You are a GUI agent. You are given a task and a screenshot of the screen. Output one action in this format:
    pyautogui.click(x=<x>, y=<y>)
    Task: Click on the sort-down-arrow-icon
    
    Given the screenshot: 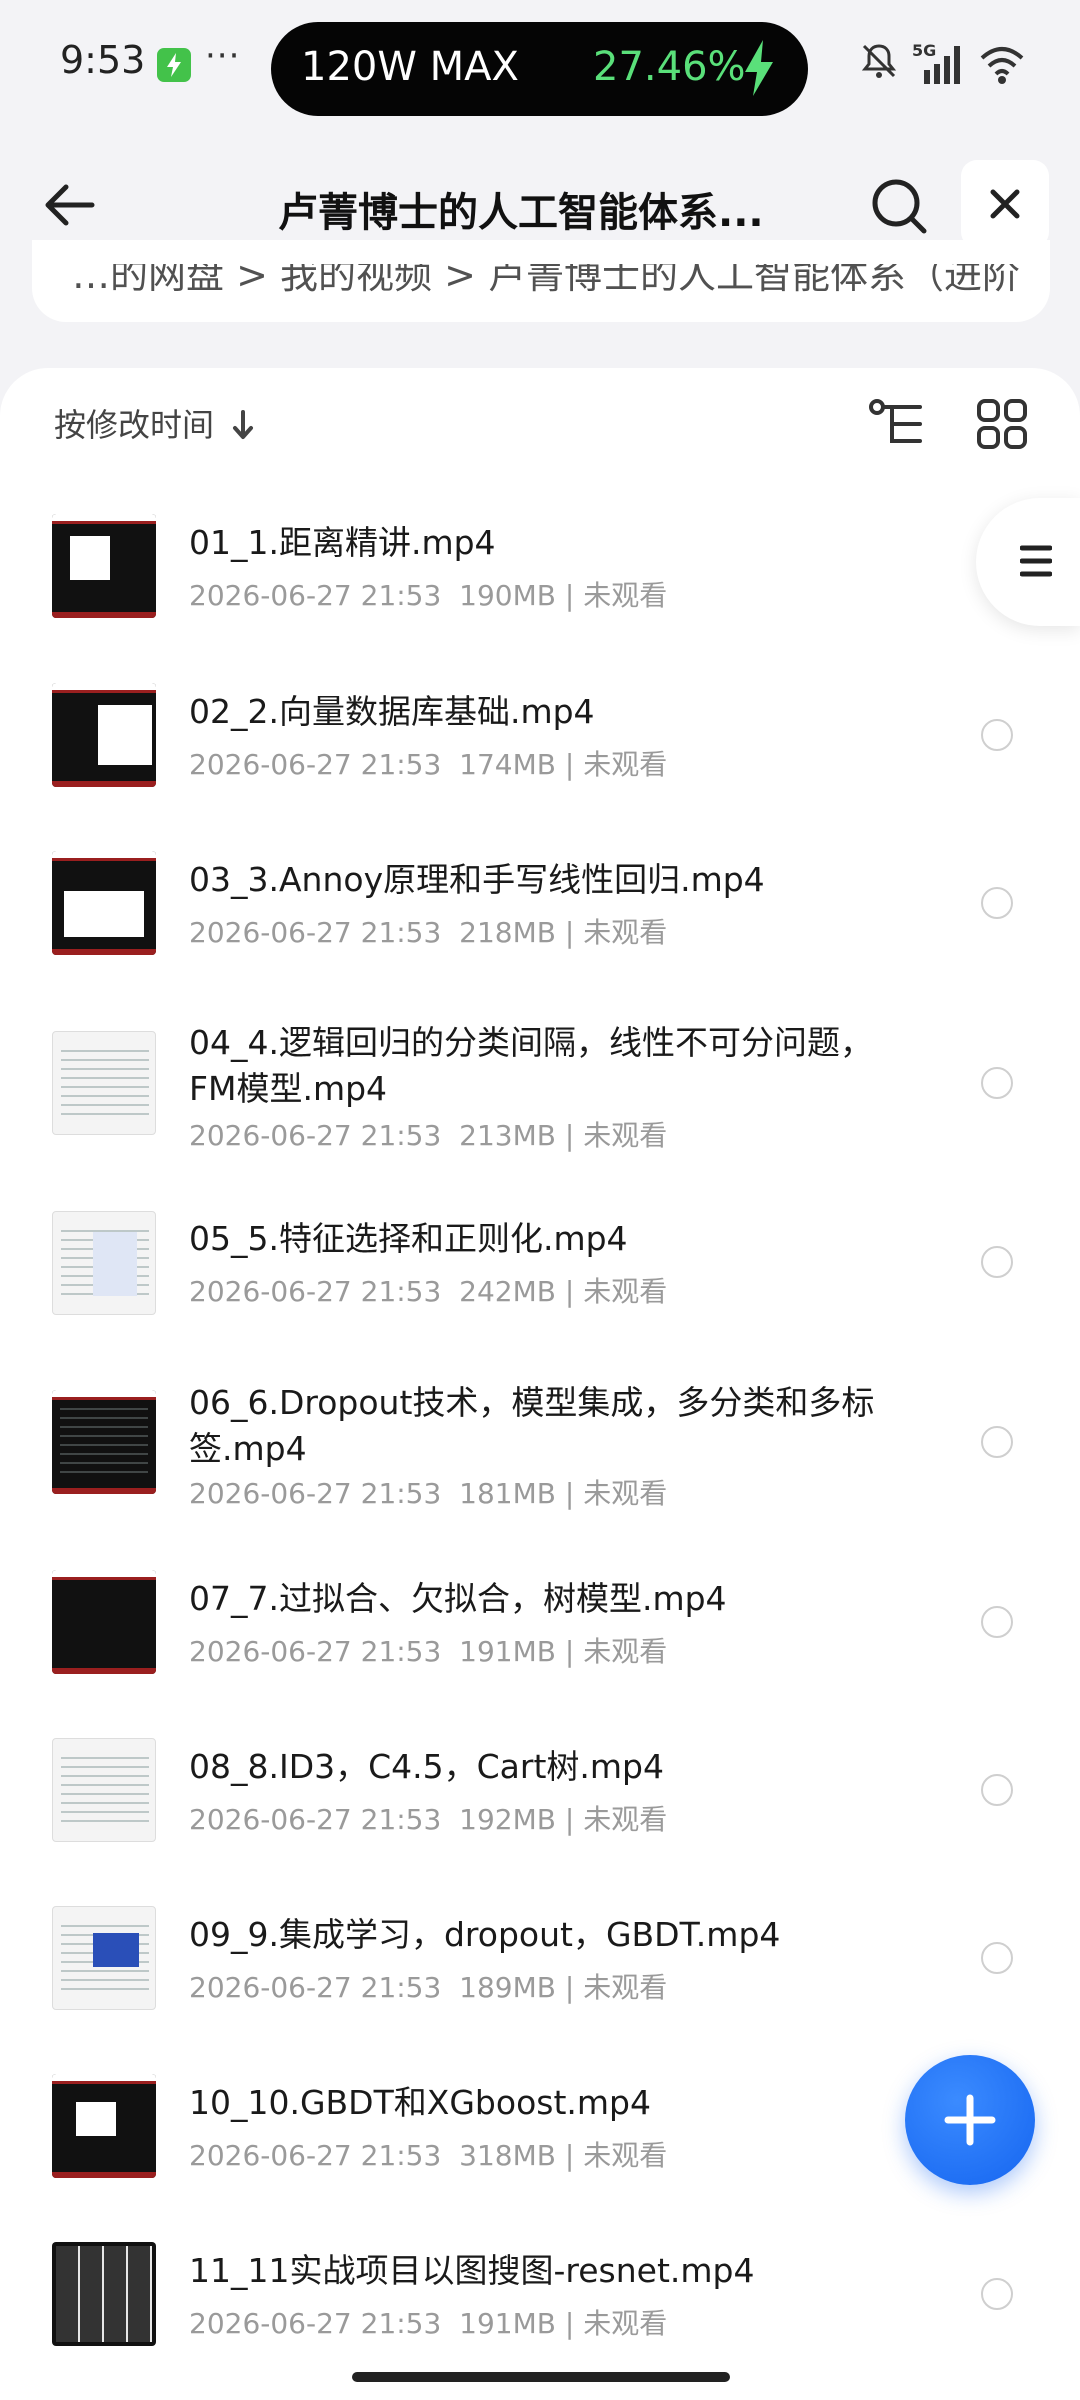 What is the action you would take?
    pyautogui.click(x=243, y=427)
    